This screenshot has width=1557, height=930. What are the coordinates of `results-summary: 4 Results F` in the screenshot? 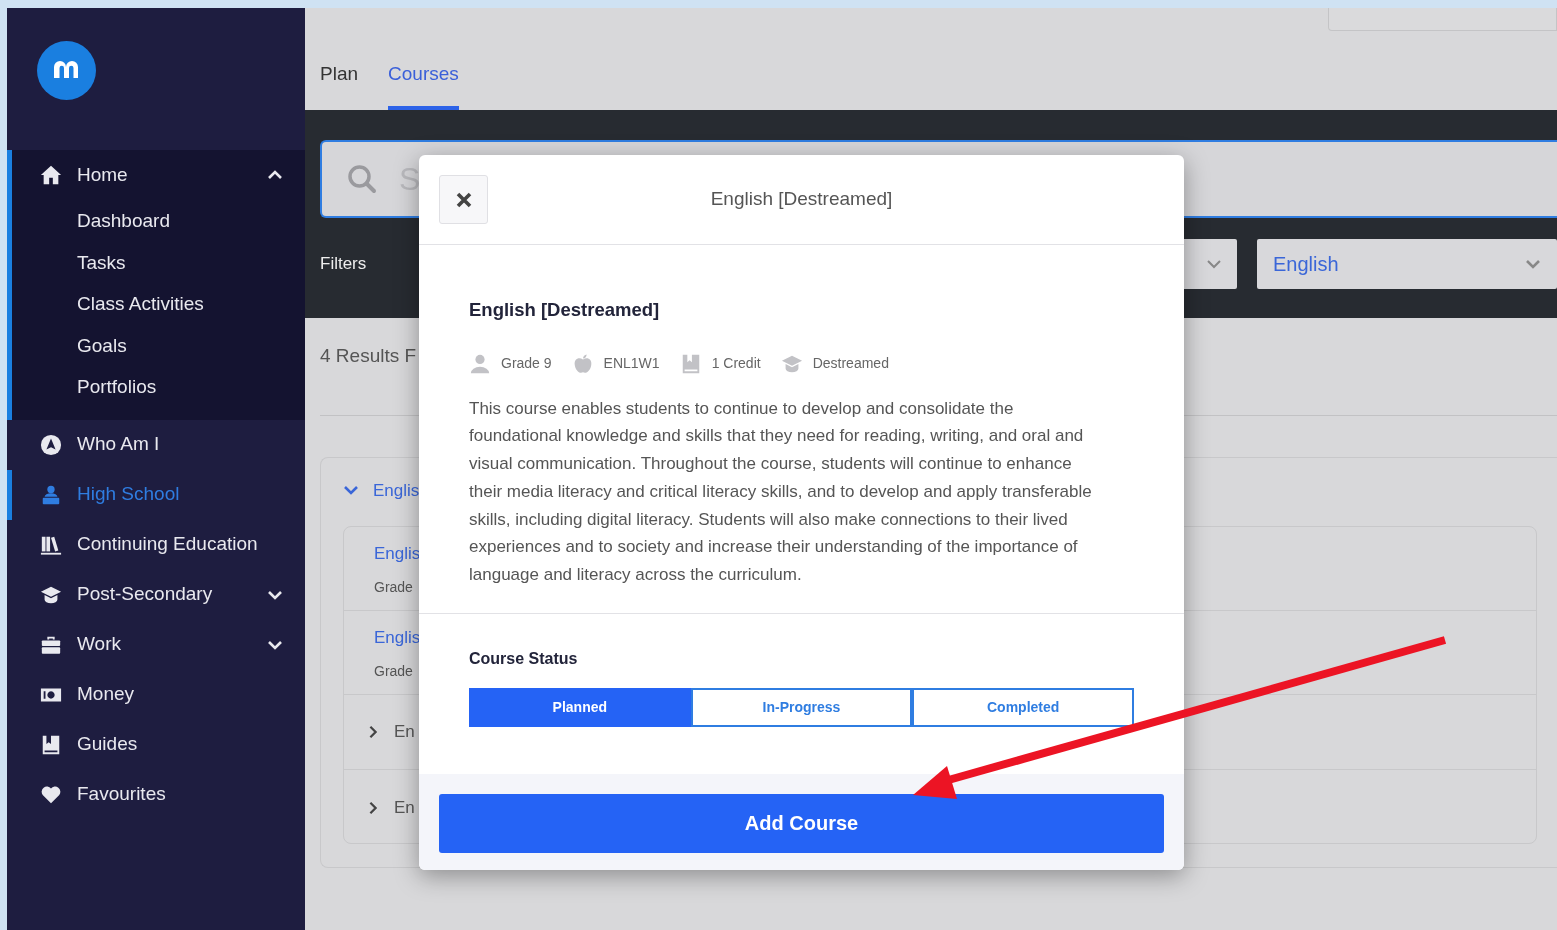 It's located at (368, 356).